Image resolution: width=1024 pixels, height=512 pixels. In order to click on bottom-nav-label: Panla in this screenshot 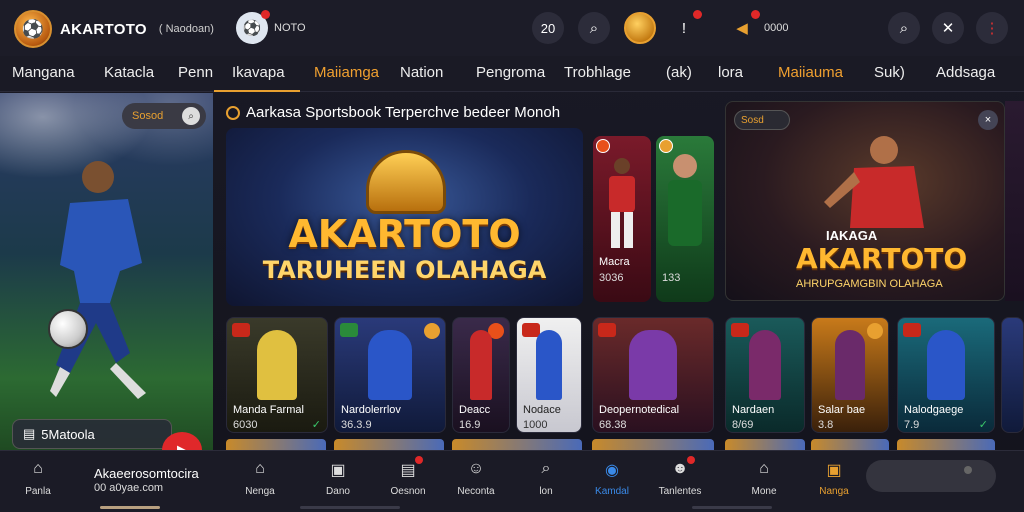, I will do `click(38, 491)`.